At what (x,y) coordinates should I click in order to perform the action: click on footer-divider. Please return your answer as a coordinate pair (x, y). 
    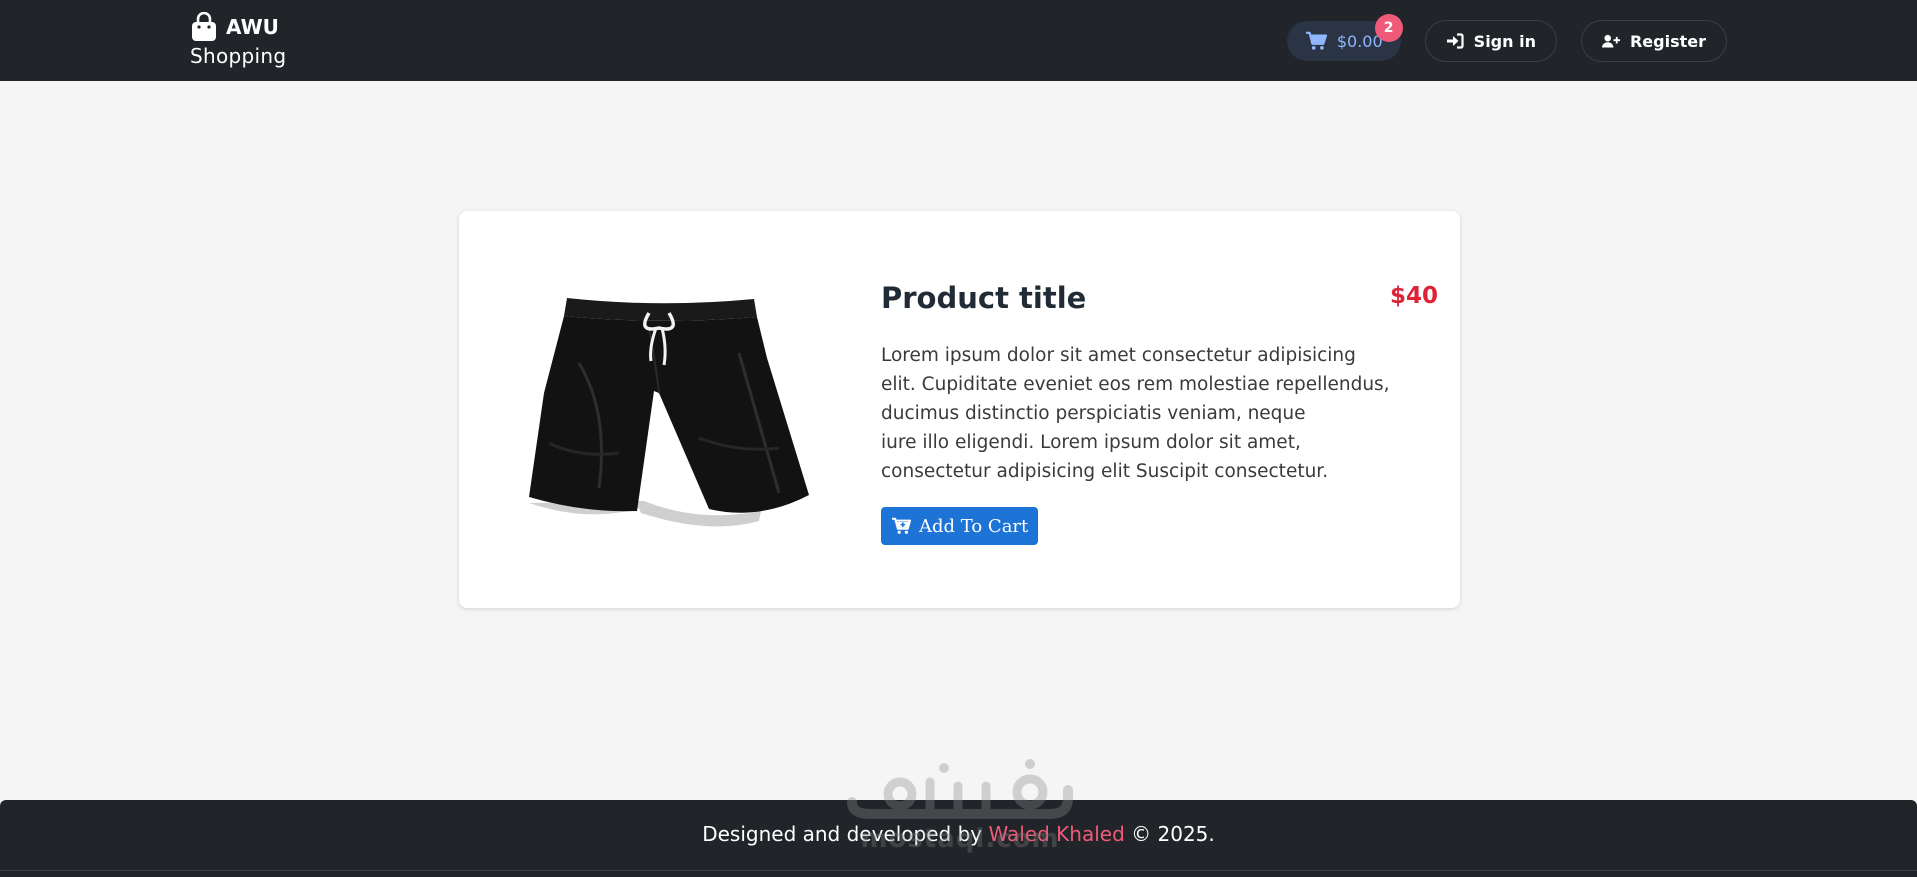
    Looking at the image, I should click on (958, 870).